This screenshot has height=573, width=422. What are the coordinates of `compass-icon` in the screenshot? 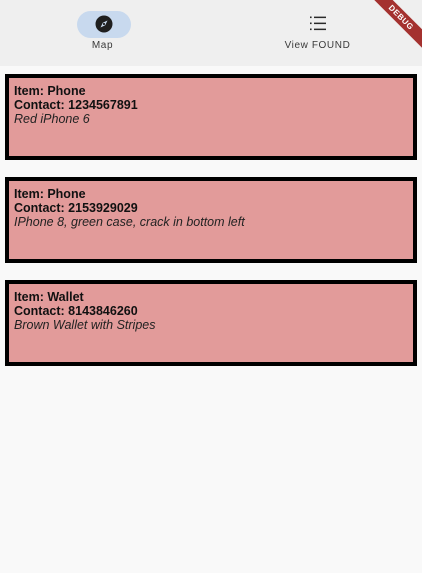 It's located at (104, 24).